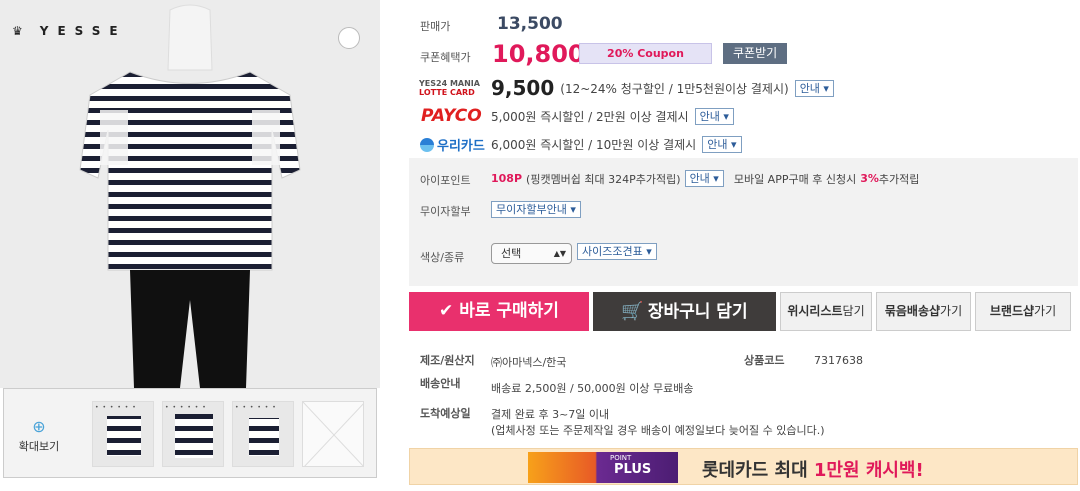  Describe the element at coordinates (452, 144) in the screenshot. I see `woori-card-logo: 우리카드` at that location.